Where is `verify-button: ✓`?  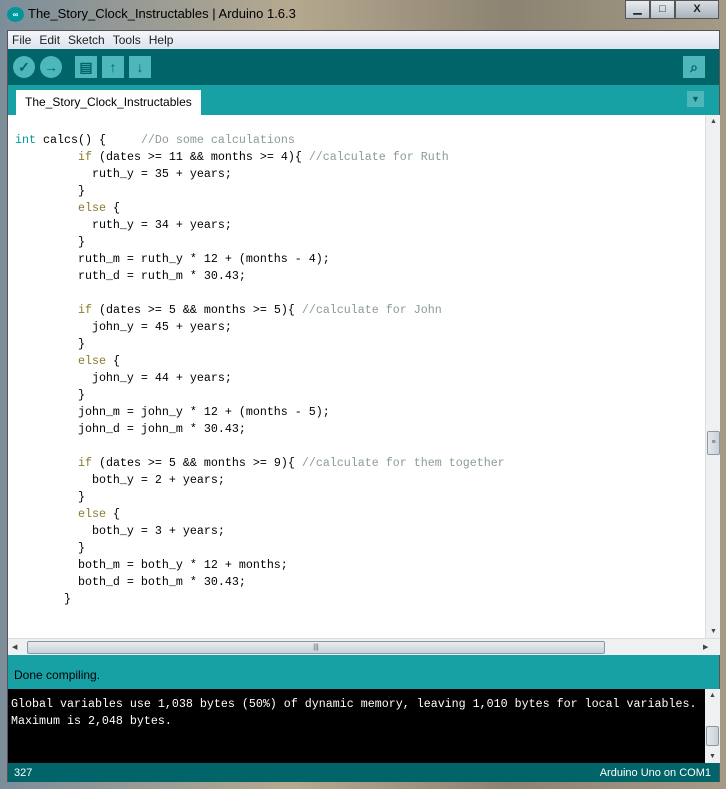
verify-button: ✓ is located at coordinates (24, 67).